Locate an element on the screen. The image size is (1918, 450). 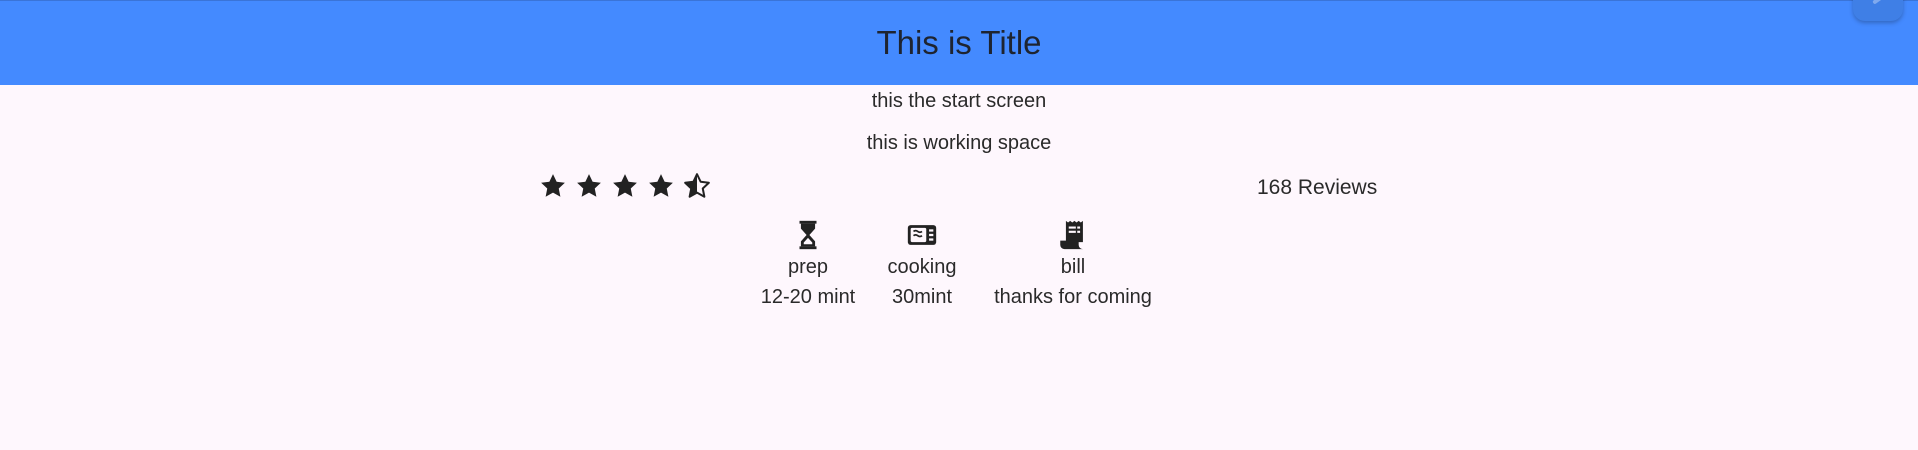
reviews-count: 168 Reviews is located at coordinates (1317, 187).